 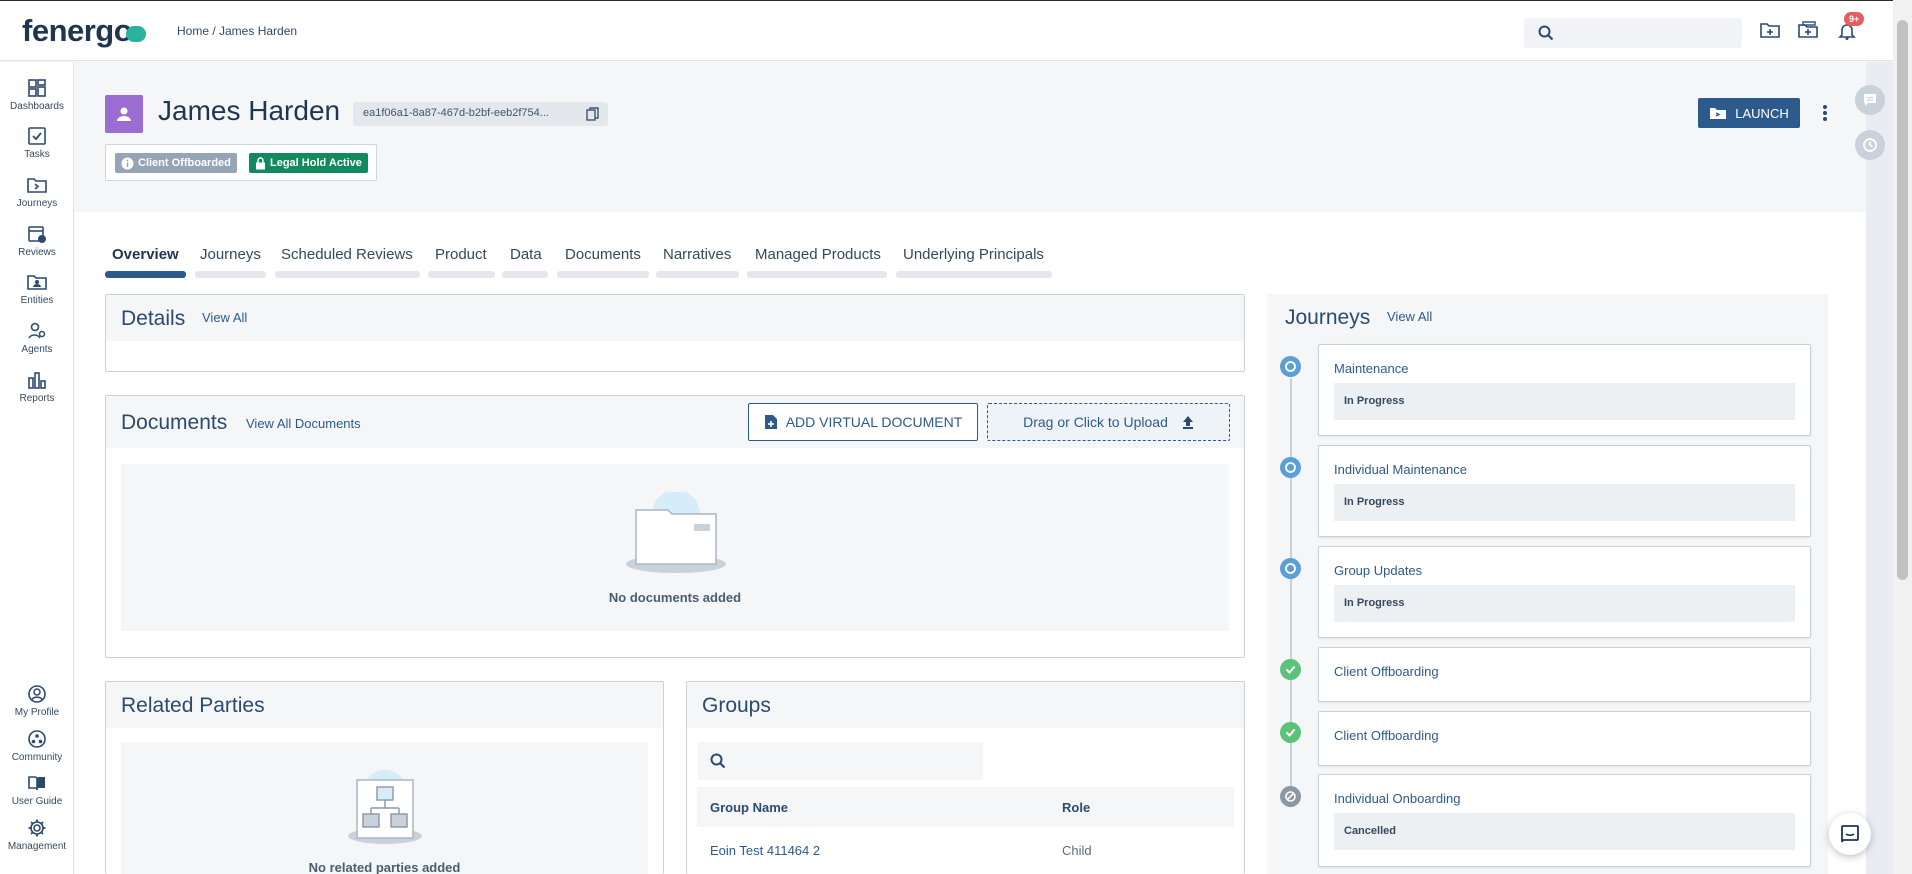 I want to click on related-parties-title: Related Parties, so click(x=193, y=705).